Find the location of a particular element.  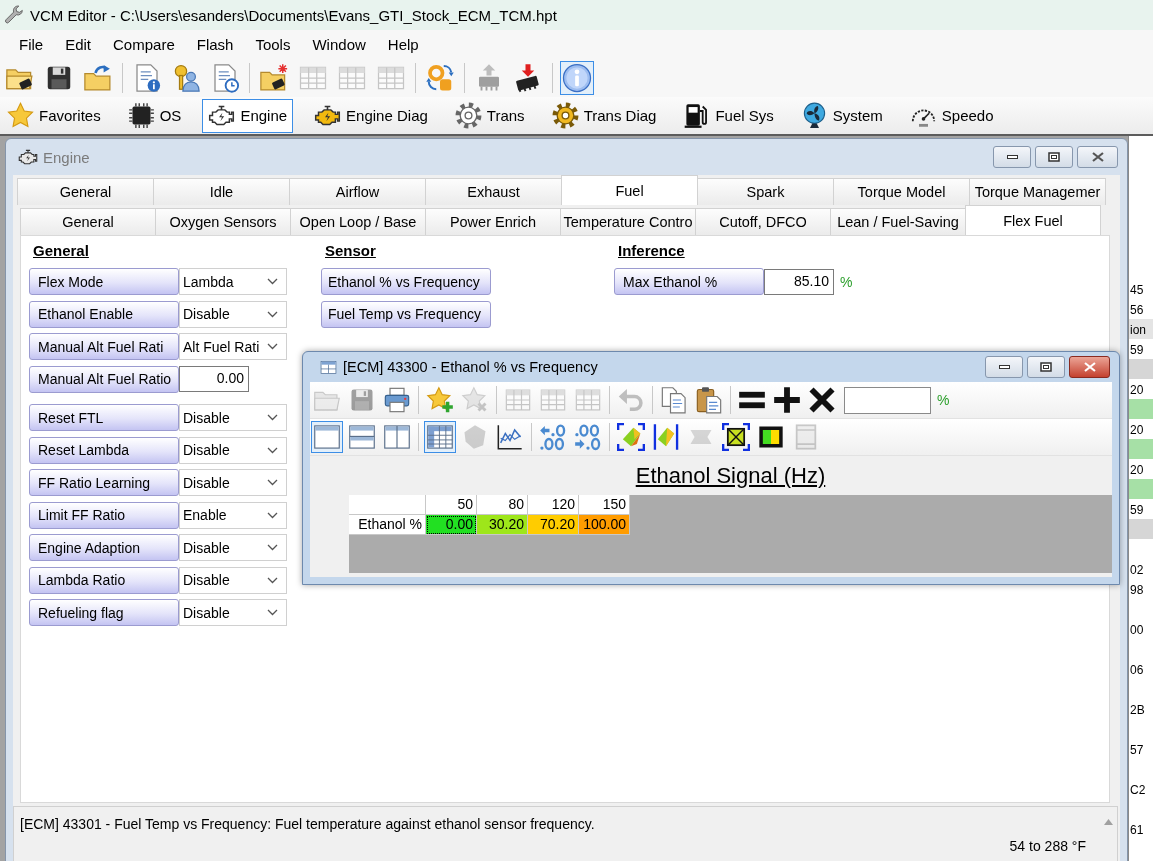

tab: Temperature Contro is located at coordinates (628, 221).